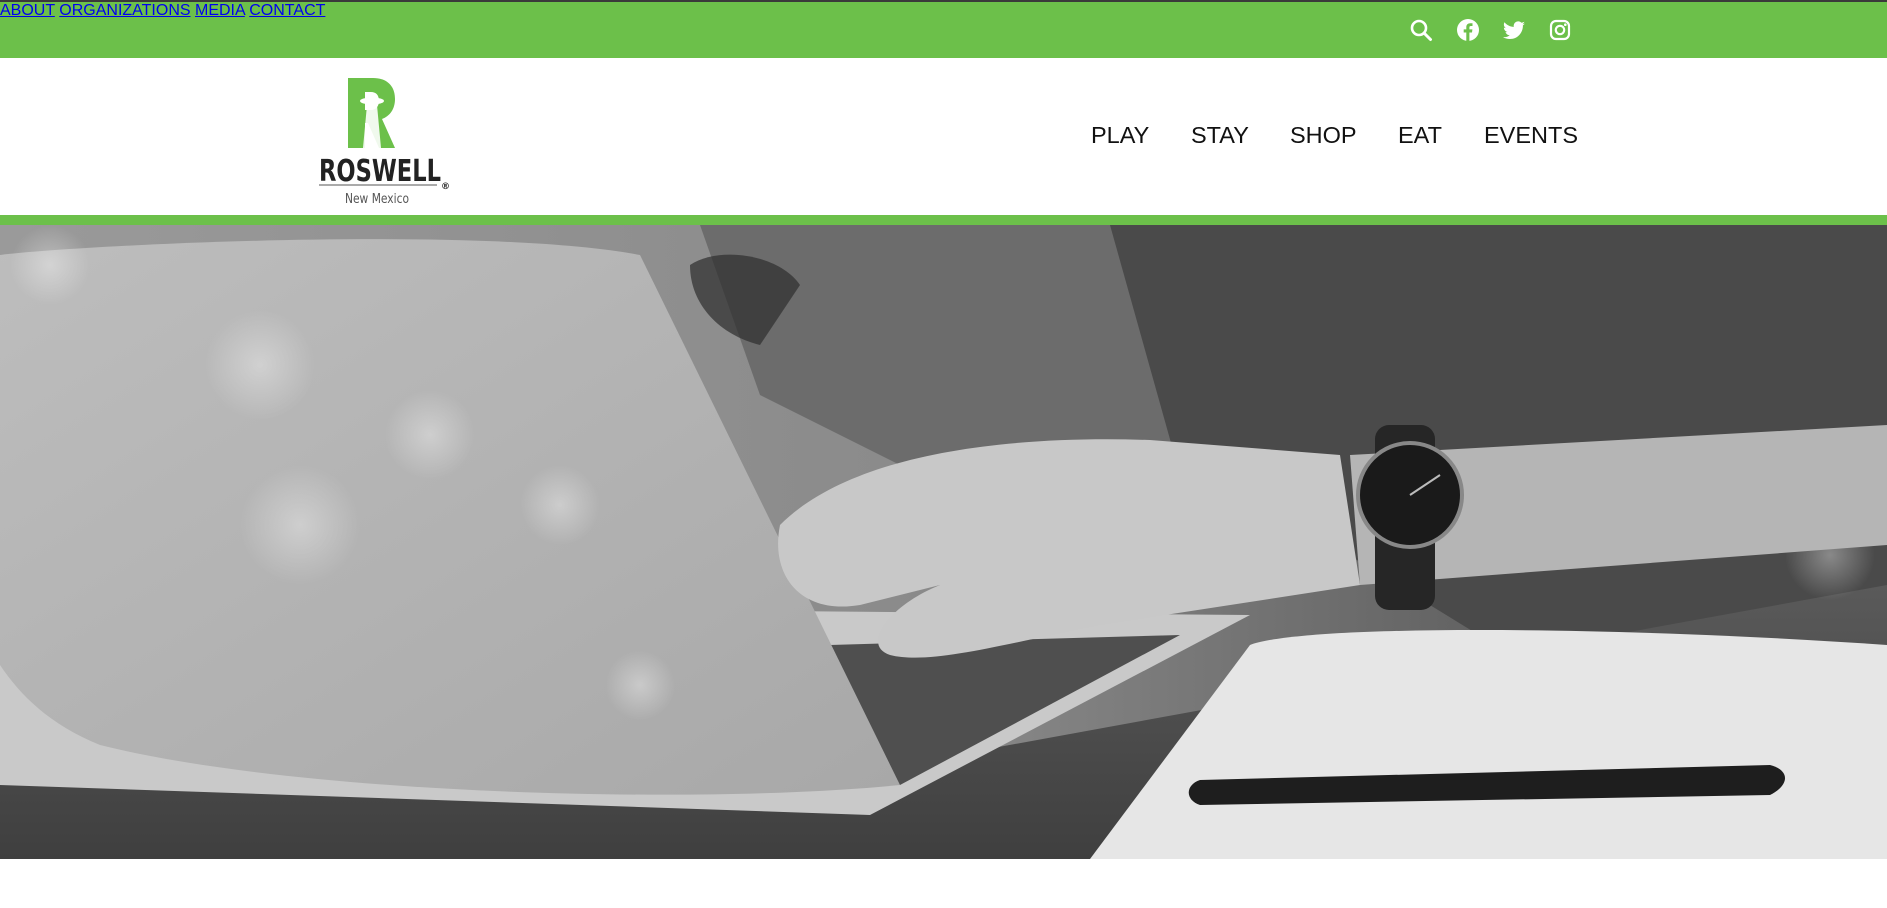 The height and width of the screenshot is (908, 1887). What do you see at coordinates (220, 10) in the screenshot?
I see `nav-link-media: MEDIA` at bounding box center [220, 10].